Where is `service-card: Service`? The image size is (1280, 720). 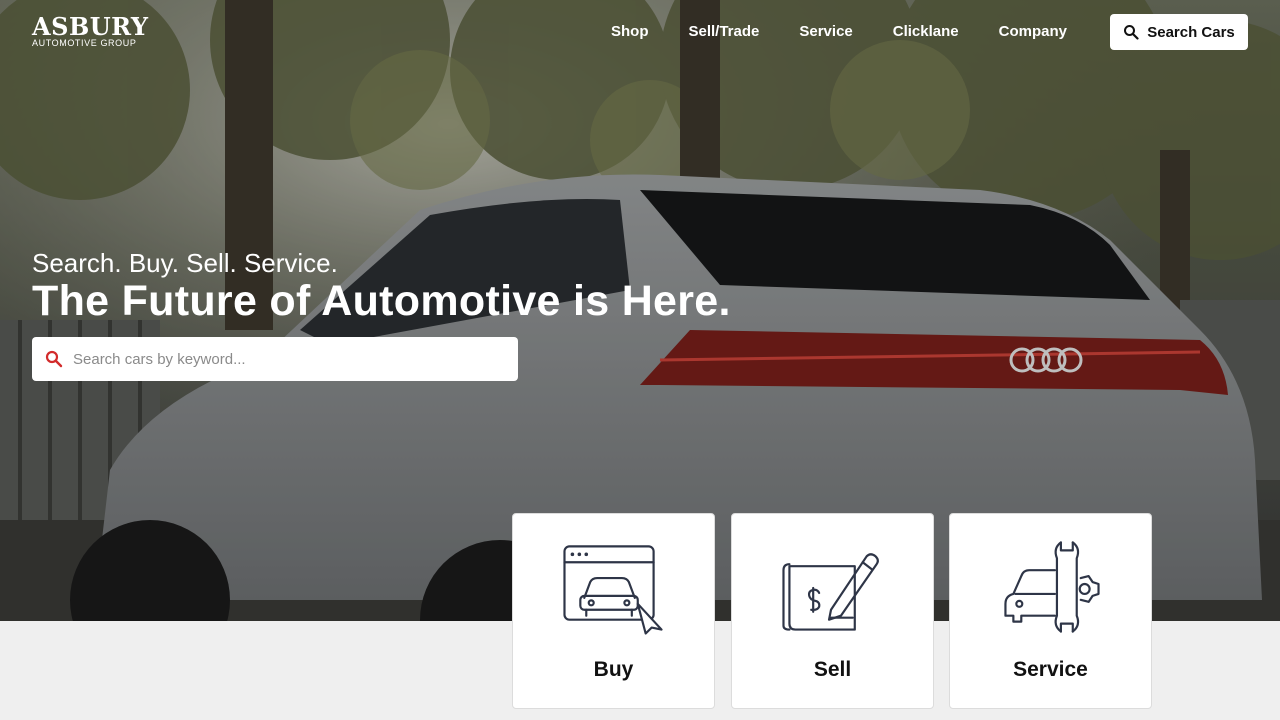
service-card: Service is located at coordinates (1050, 611).